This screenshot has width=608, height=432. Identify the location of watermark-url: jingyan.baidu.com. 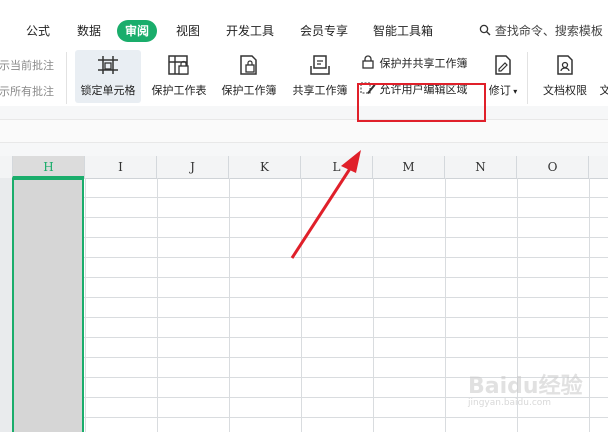
(510, 403).